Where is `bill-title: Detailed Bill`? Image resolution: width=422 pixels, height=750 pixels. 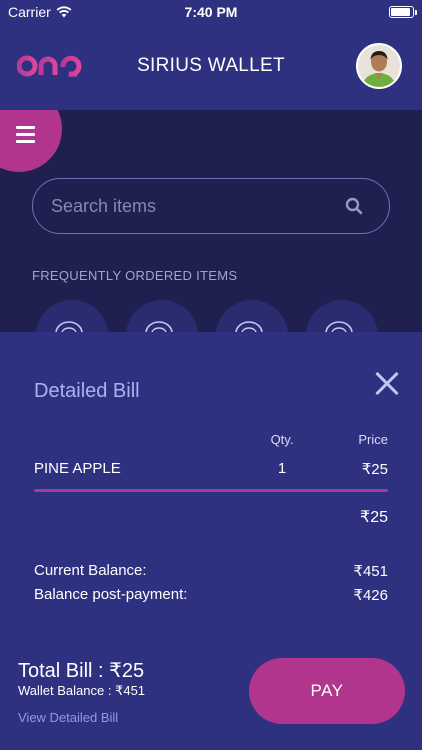
bill-title: Detailed Bill is located at coordinates (87, 391).